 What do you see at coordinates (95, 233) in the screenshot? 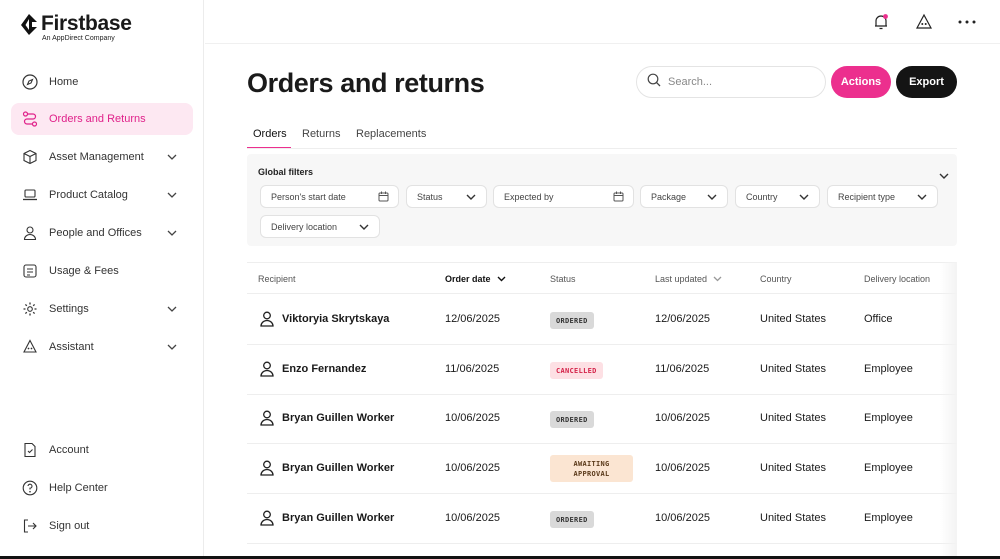
I see `sidebar-item-label: People and Offices` at bounding box center [95, 233].